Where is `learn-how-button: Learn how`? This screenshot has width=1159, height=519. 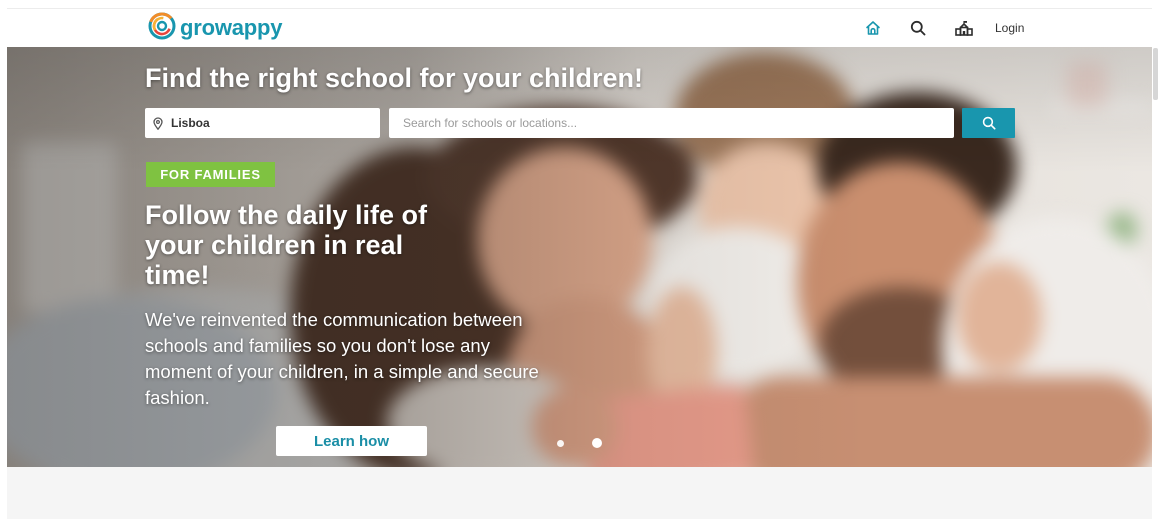 learn-how-button: Learn how is located at coordinates (351, 441).